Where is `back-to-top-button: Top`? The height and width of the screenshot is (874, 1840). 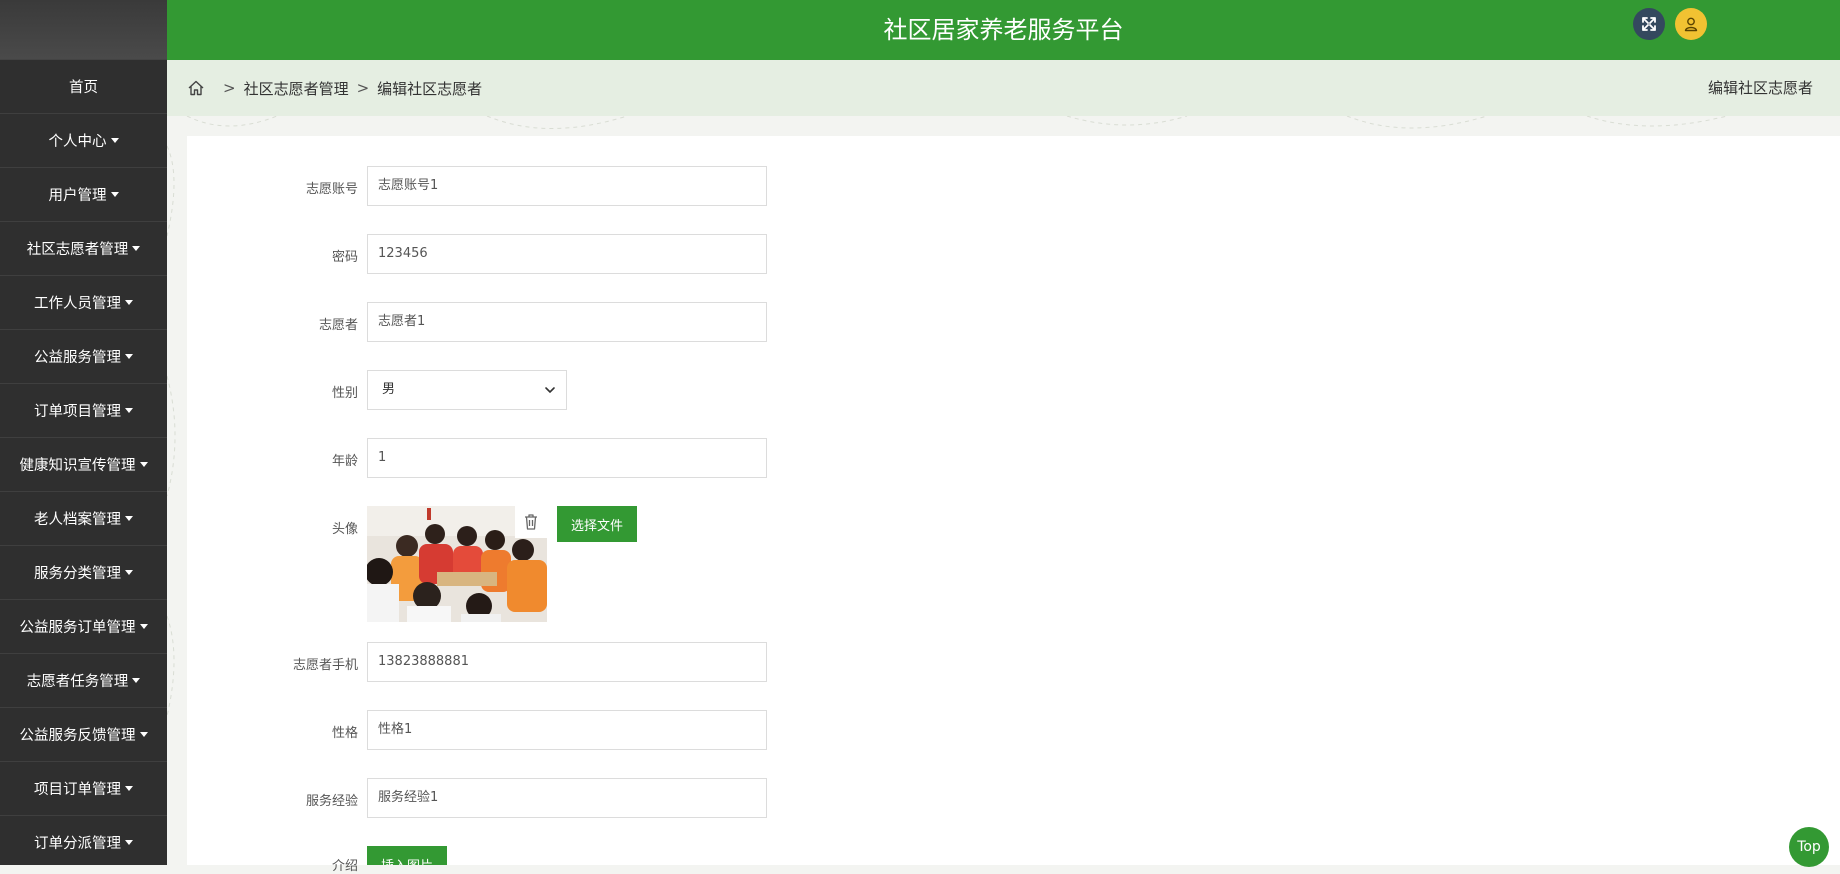
back-to-top-button: Top is located at coordinates (1809, 847).